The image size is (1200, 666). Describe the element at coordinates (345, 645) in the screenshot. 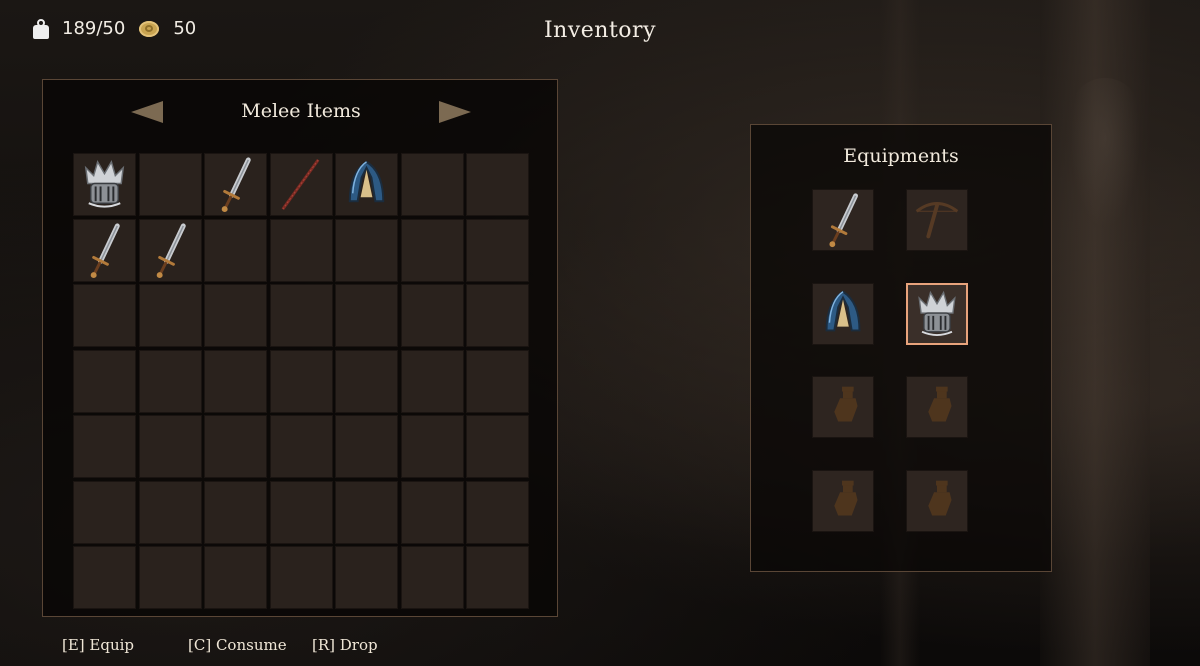

I see `drop-hint: [R] Drop` at that location.